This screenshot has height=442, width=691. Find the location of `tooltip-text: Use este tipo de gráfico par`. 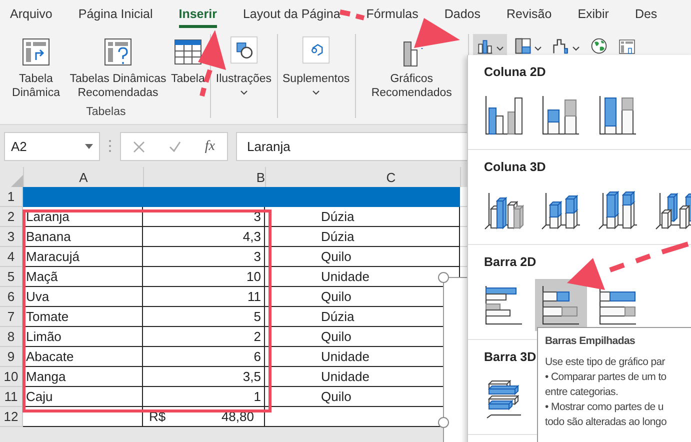

tooltip-text: Use este tipo de gráfico par is located at coordinates (605, 362).